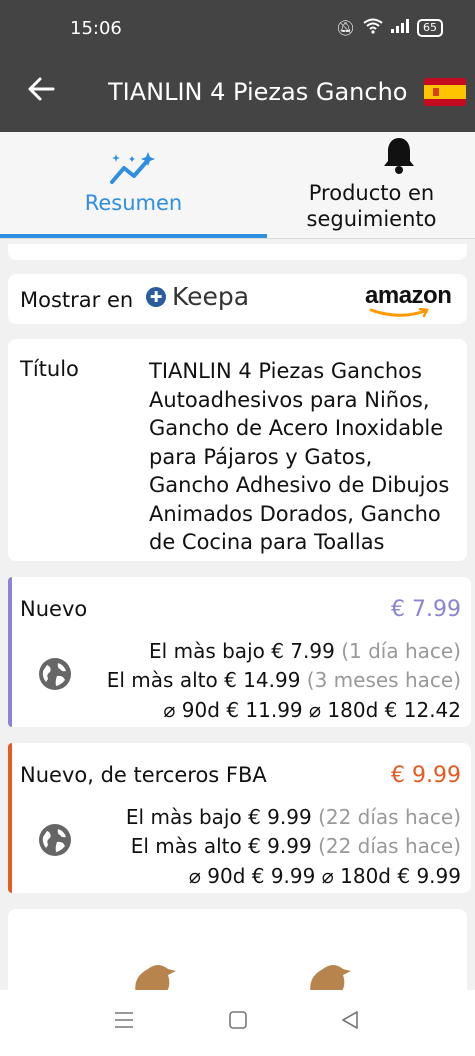 The width and height of the screenshot is (475, 1056). I want to click on highest-when: (3 meses hace), so click(383, 680).